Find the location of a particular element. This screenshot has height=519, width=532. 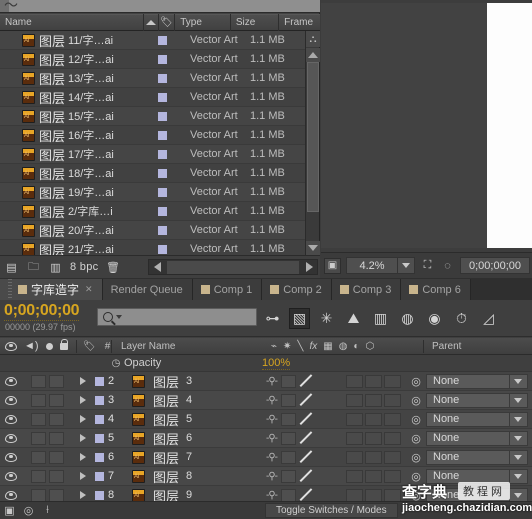

property-row-opacity: ◷ Opacity 100% is located at coordinates (266, 363).